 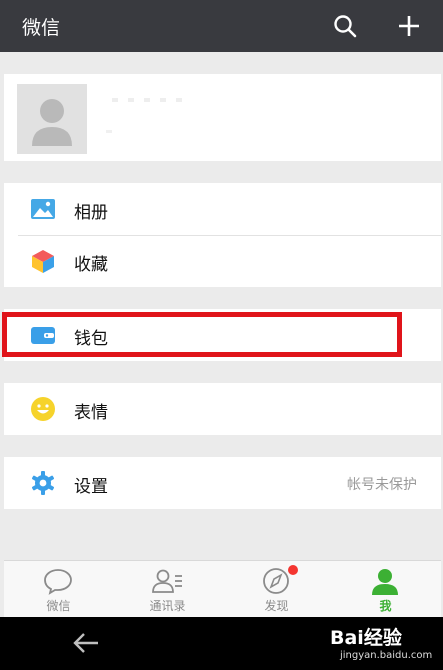 What do you see at coordinates (382, 485) in the screenshot?
I see `account-unprotected-hint: 帐号未保护` at bounding box center [382, 485].